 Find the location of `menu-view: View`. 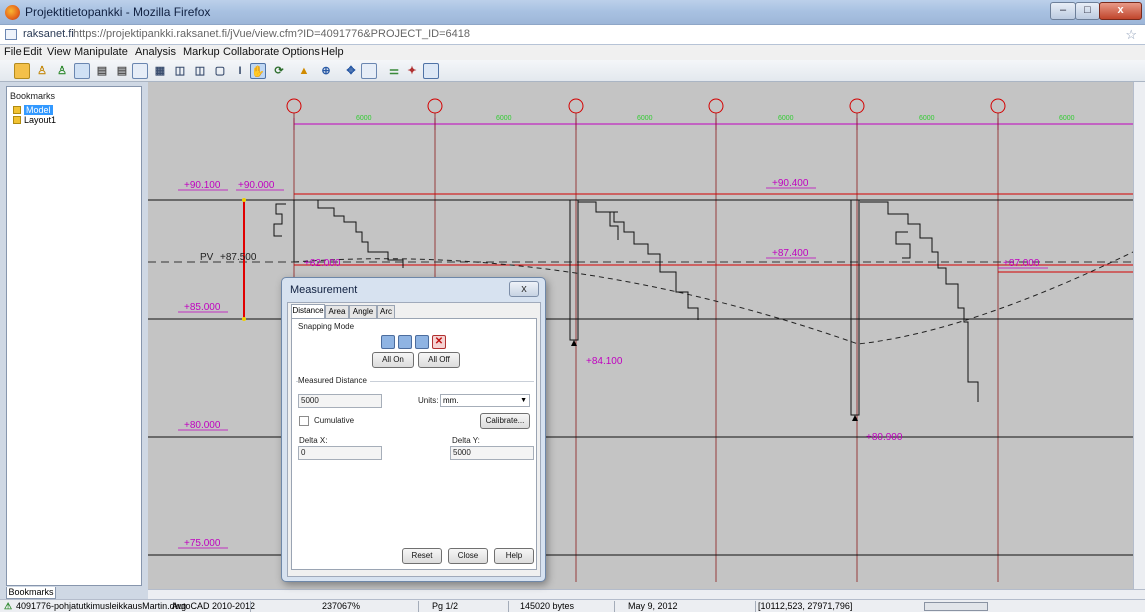

menu-view: View is located at coordinates (59, 52).